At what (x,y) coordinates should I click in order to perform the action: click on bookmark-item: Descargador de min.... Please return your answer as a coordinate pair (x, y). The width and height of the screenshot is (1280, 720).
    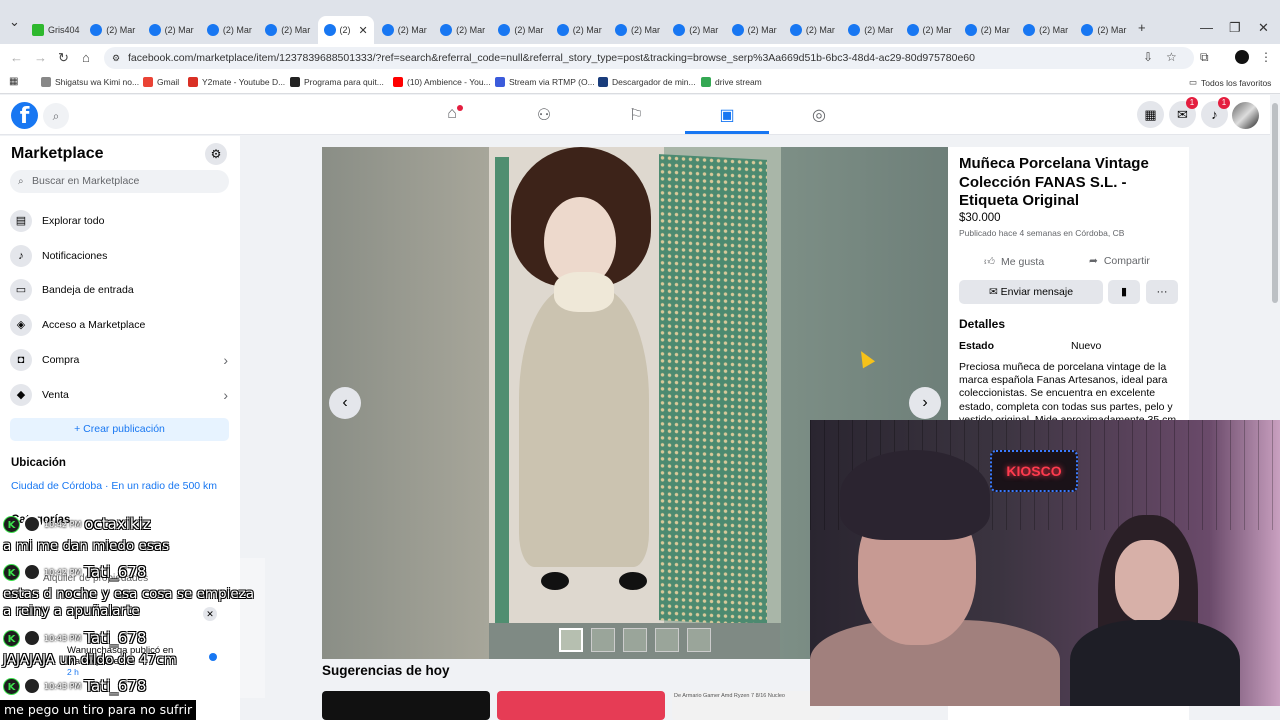
    Looking at the image, I should click on (647, 82).